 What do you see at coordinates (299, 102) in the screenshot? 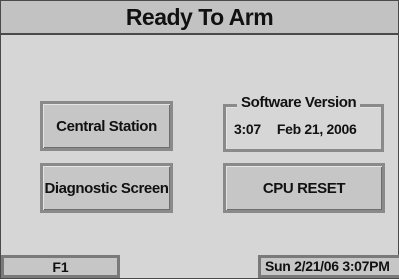
I see `software-version-label: Software Version` at bounding box center [299, 102].